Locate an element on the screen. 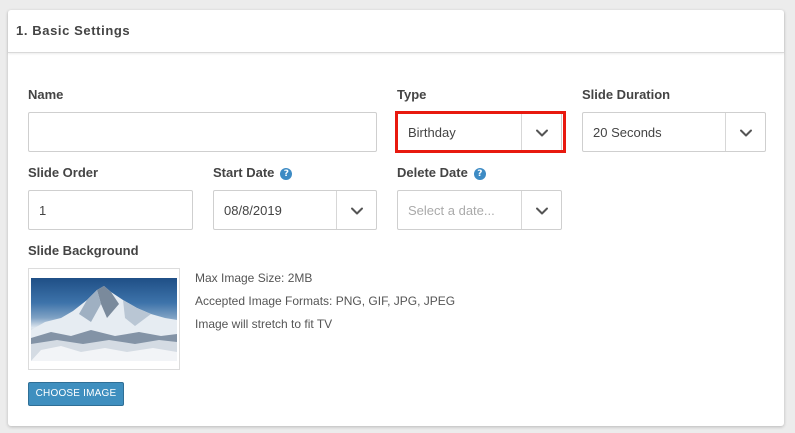 The height and width of the screenshot is (433, 795). start-date-value: 08/8/2019 is located at coordinates (253, 210).